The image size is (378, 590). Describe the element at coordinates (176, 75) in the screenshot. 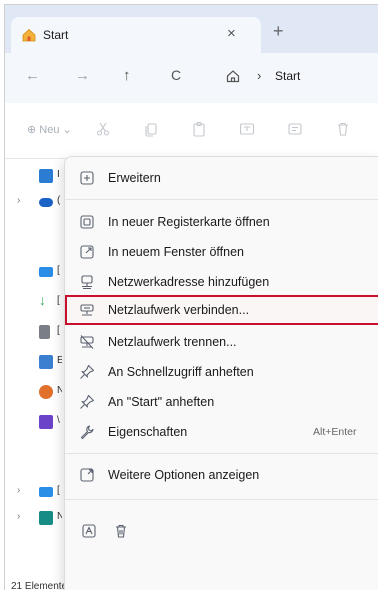

I see `refresh-button: C` at that location.